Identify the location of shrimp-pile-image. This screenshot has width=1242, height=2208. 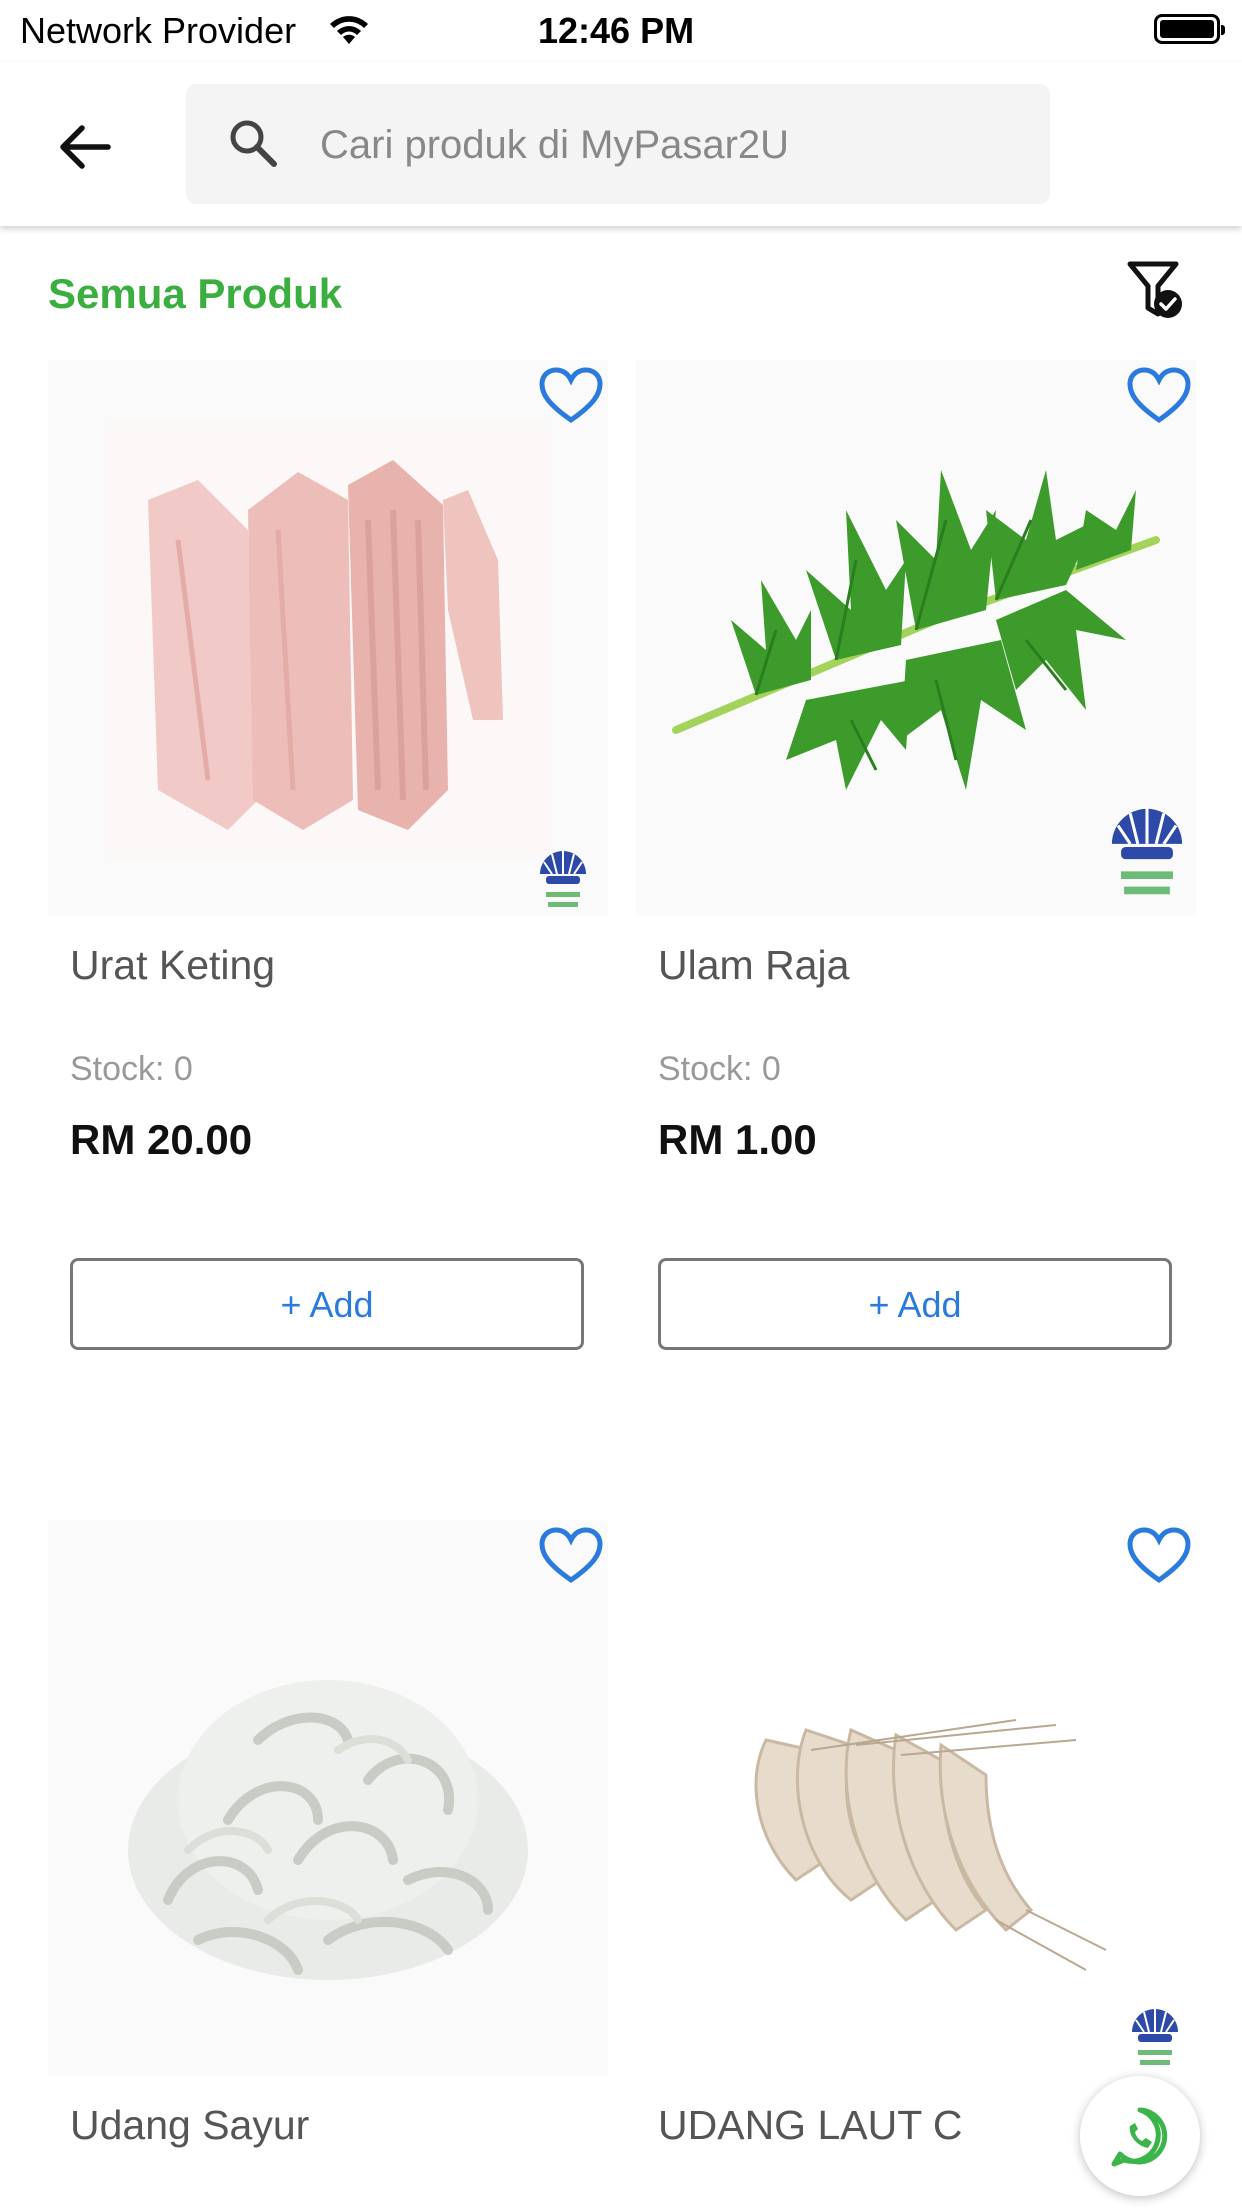
(328, 1830).